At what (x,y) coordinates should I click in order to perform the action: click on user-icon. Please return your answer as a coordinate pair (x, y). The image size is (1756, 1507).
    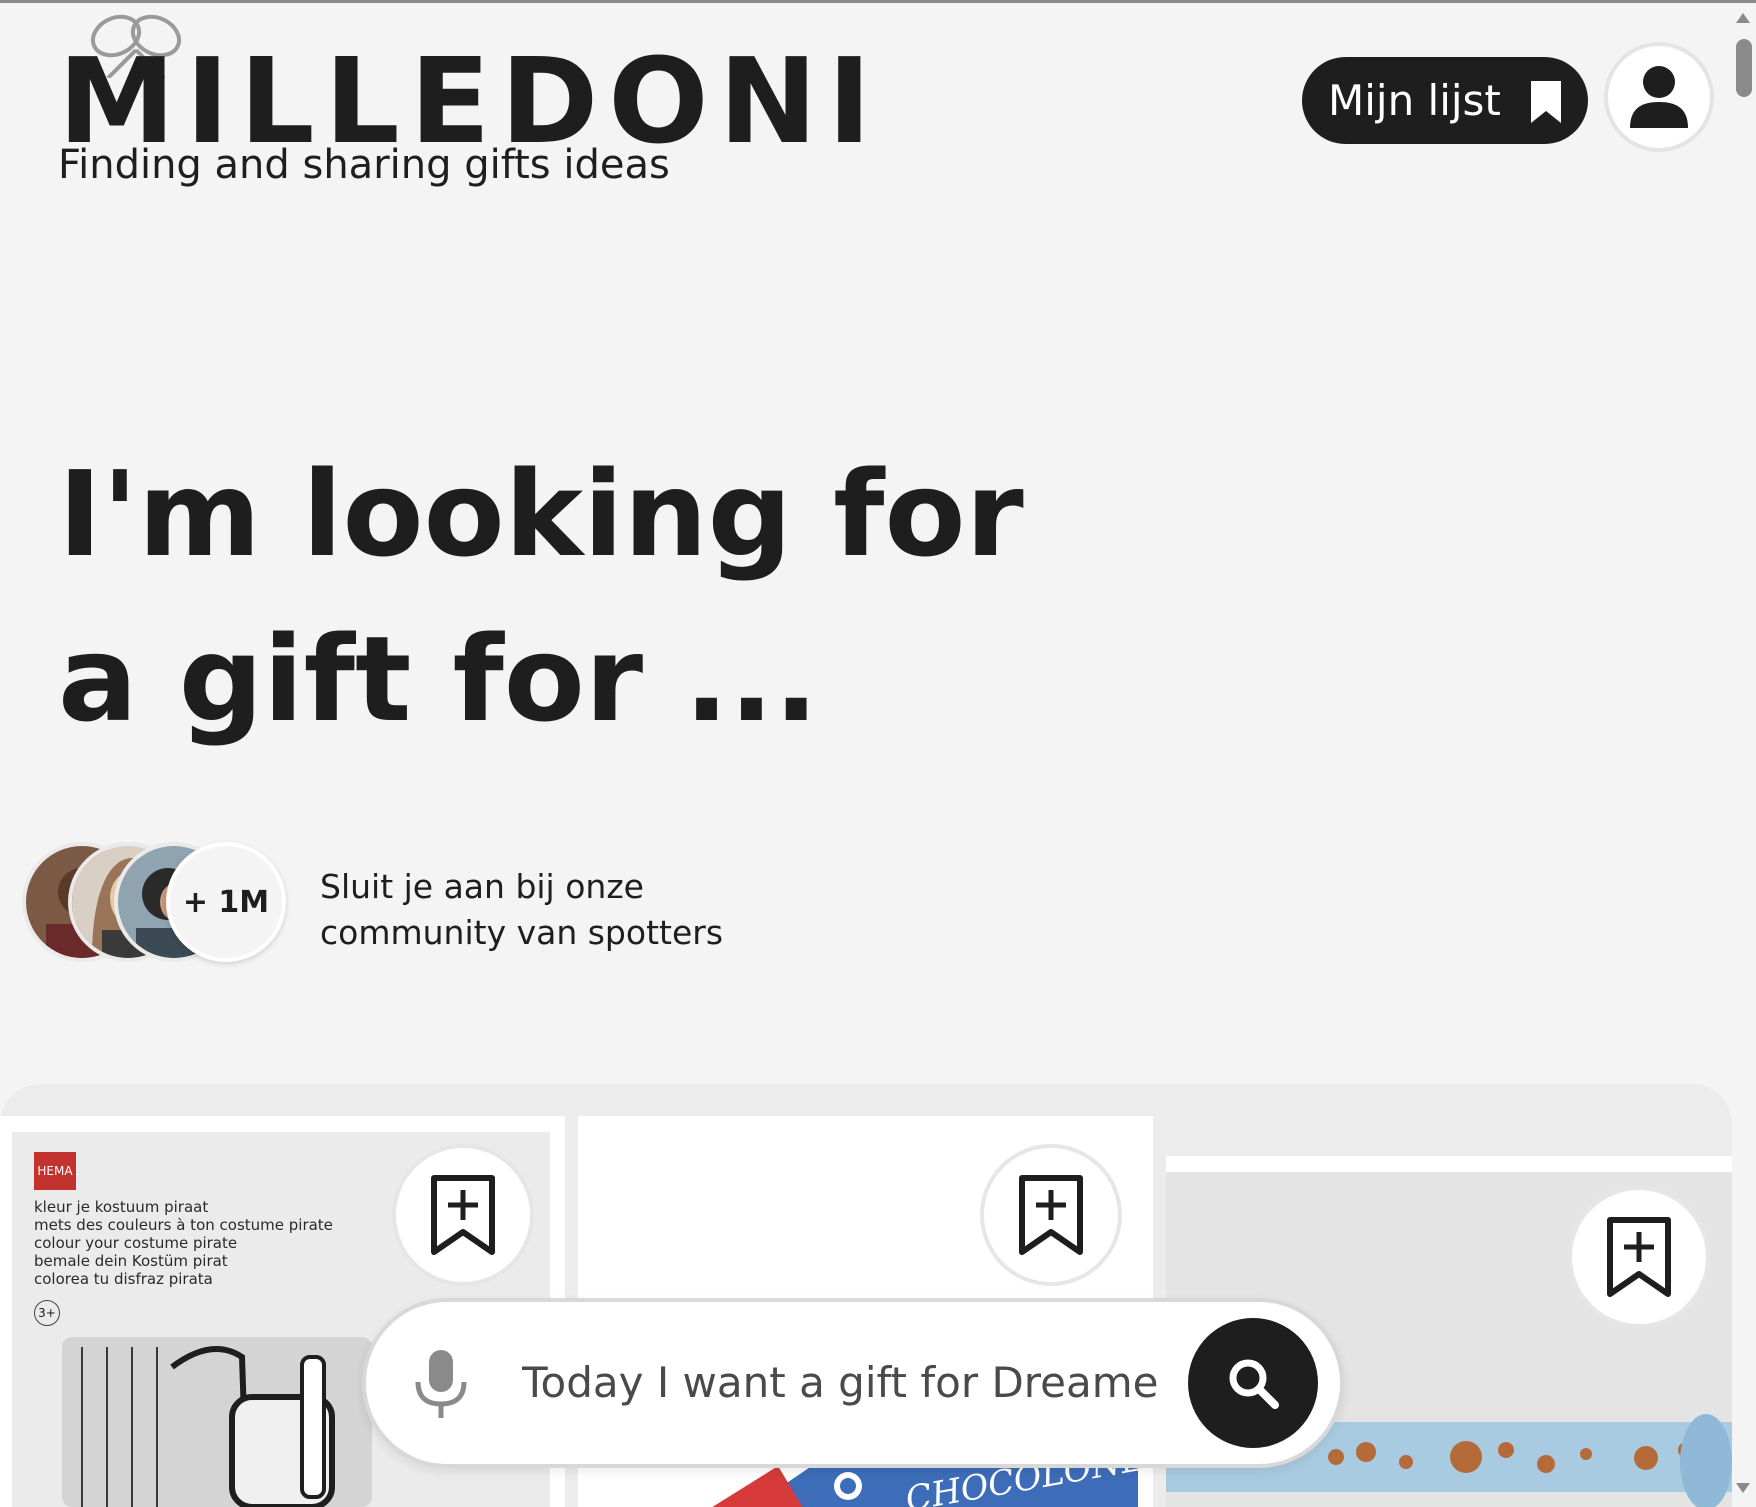
    Looking at the image, I should click on (1659, 97).